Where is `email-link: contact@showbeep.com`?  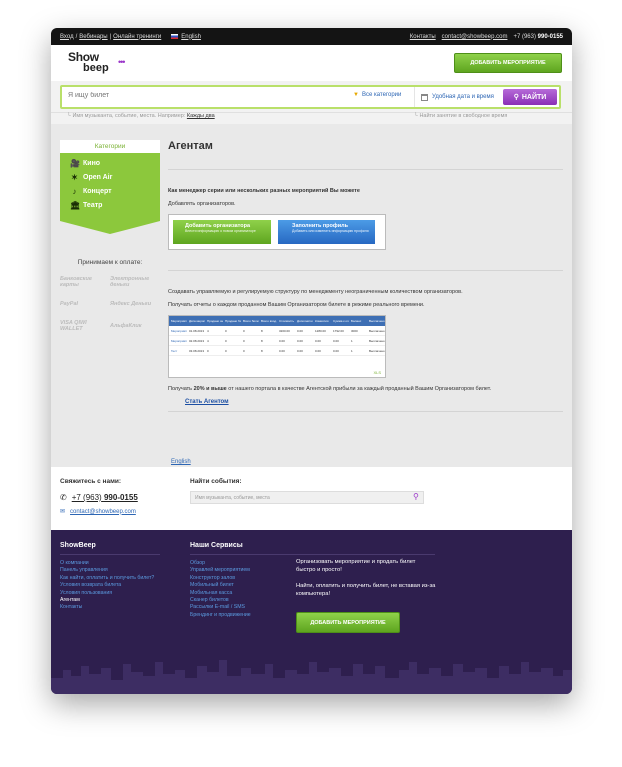 email-link: contact@showbeep.com is located at coordinates (475, 37).